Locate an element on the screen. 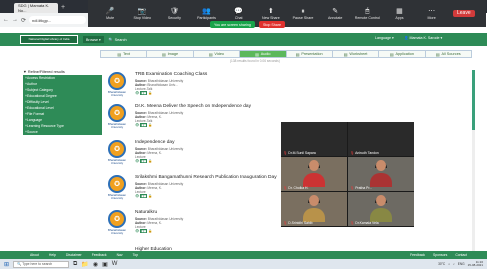 This screenshot has height=269, width=487. tab-audio: ▤ Audio is located at coordinates (262, 54).